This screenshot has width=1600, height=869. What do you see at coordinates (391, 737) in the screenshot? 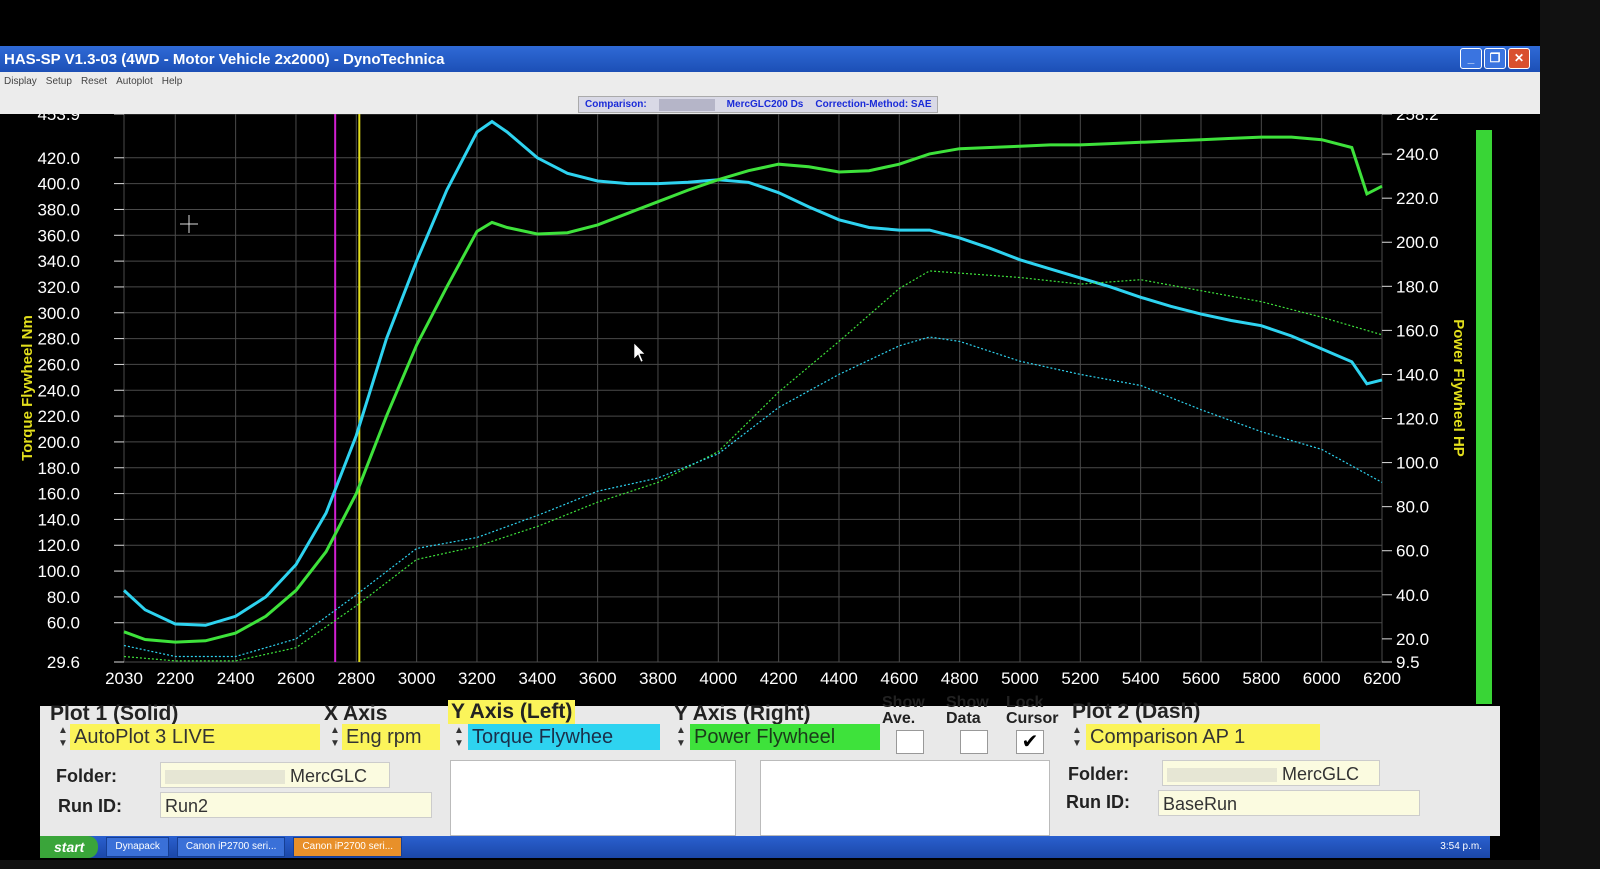
I see `x-axis-select: Eng rpm` at bounding box center [391, 737].